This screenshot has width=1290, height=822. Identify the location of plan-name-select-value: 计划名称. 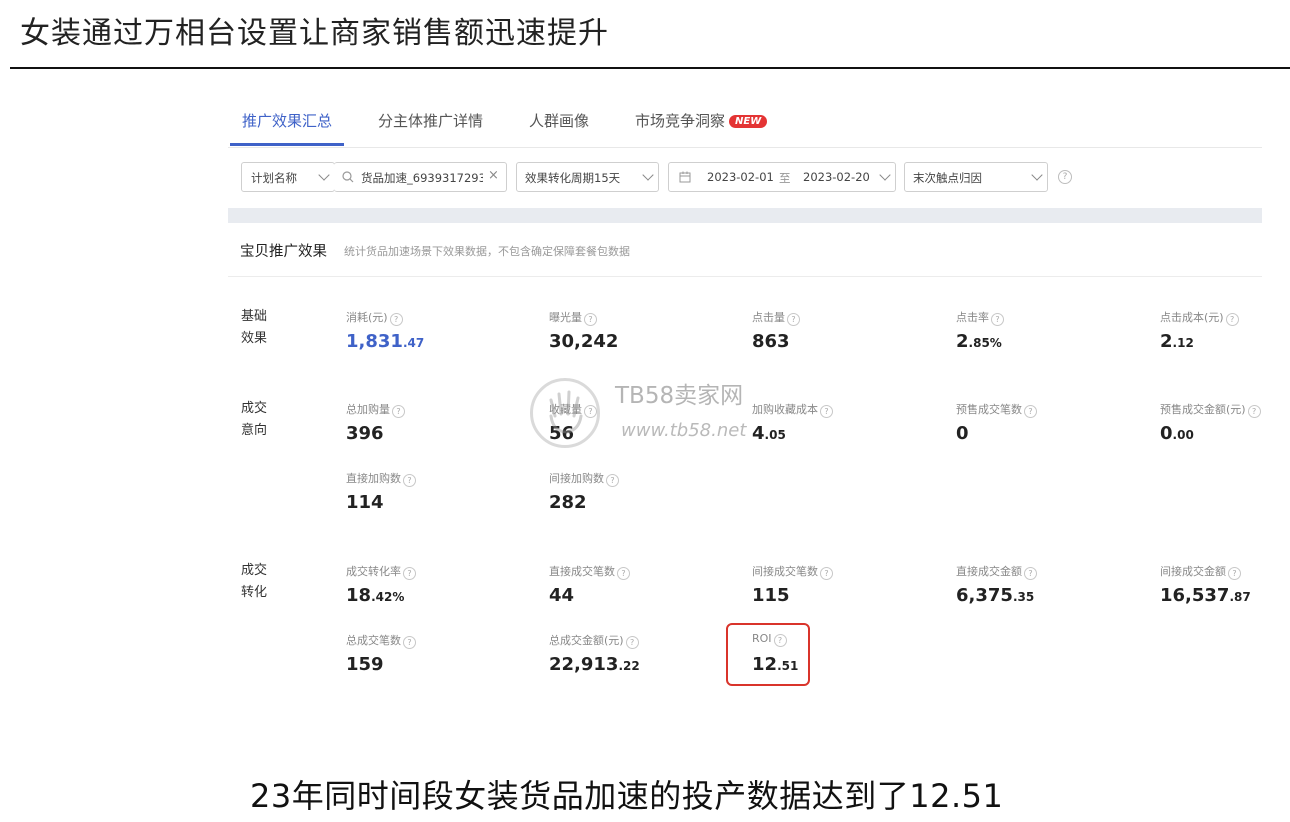
(274, 178).